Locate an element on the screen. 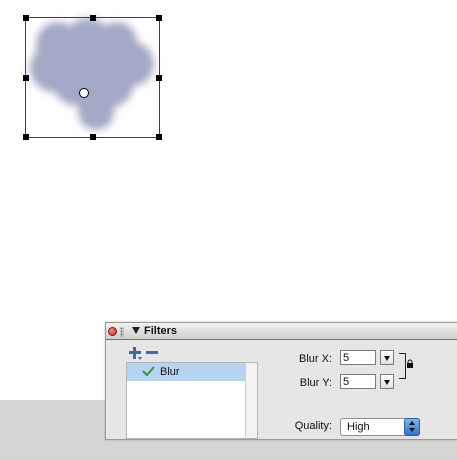  resize-handle-middle-left is located at coordinates (26, 78).